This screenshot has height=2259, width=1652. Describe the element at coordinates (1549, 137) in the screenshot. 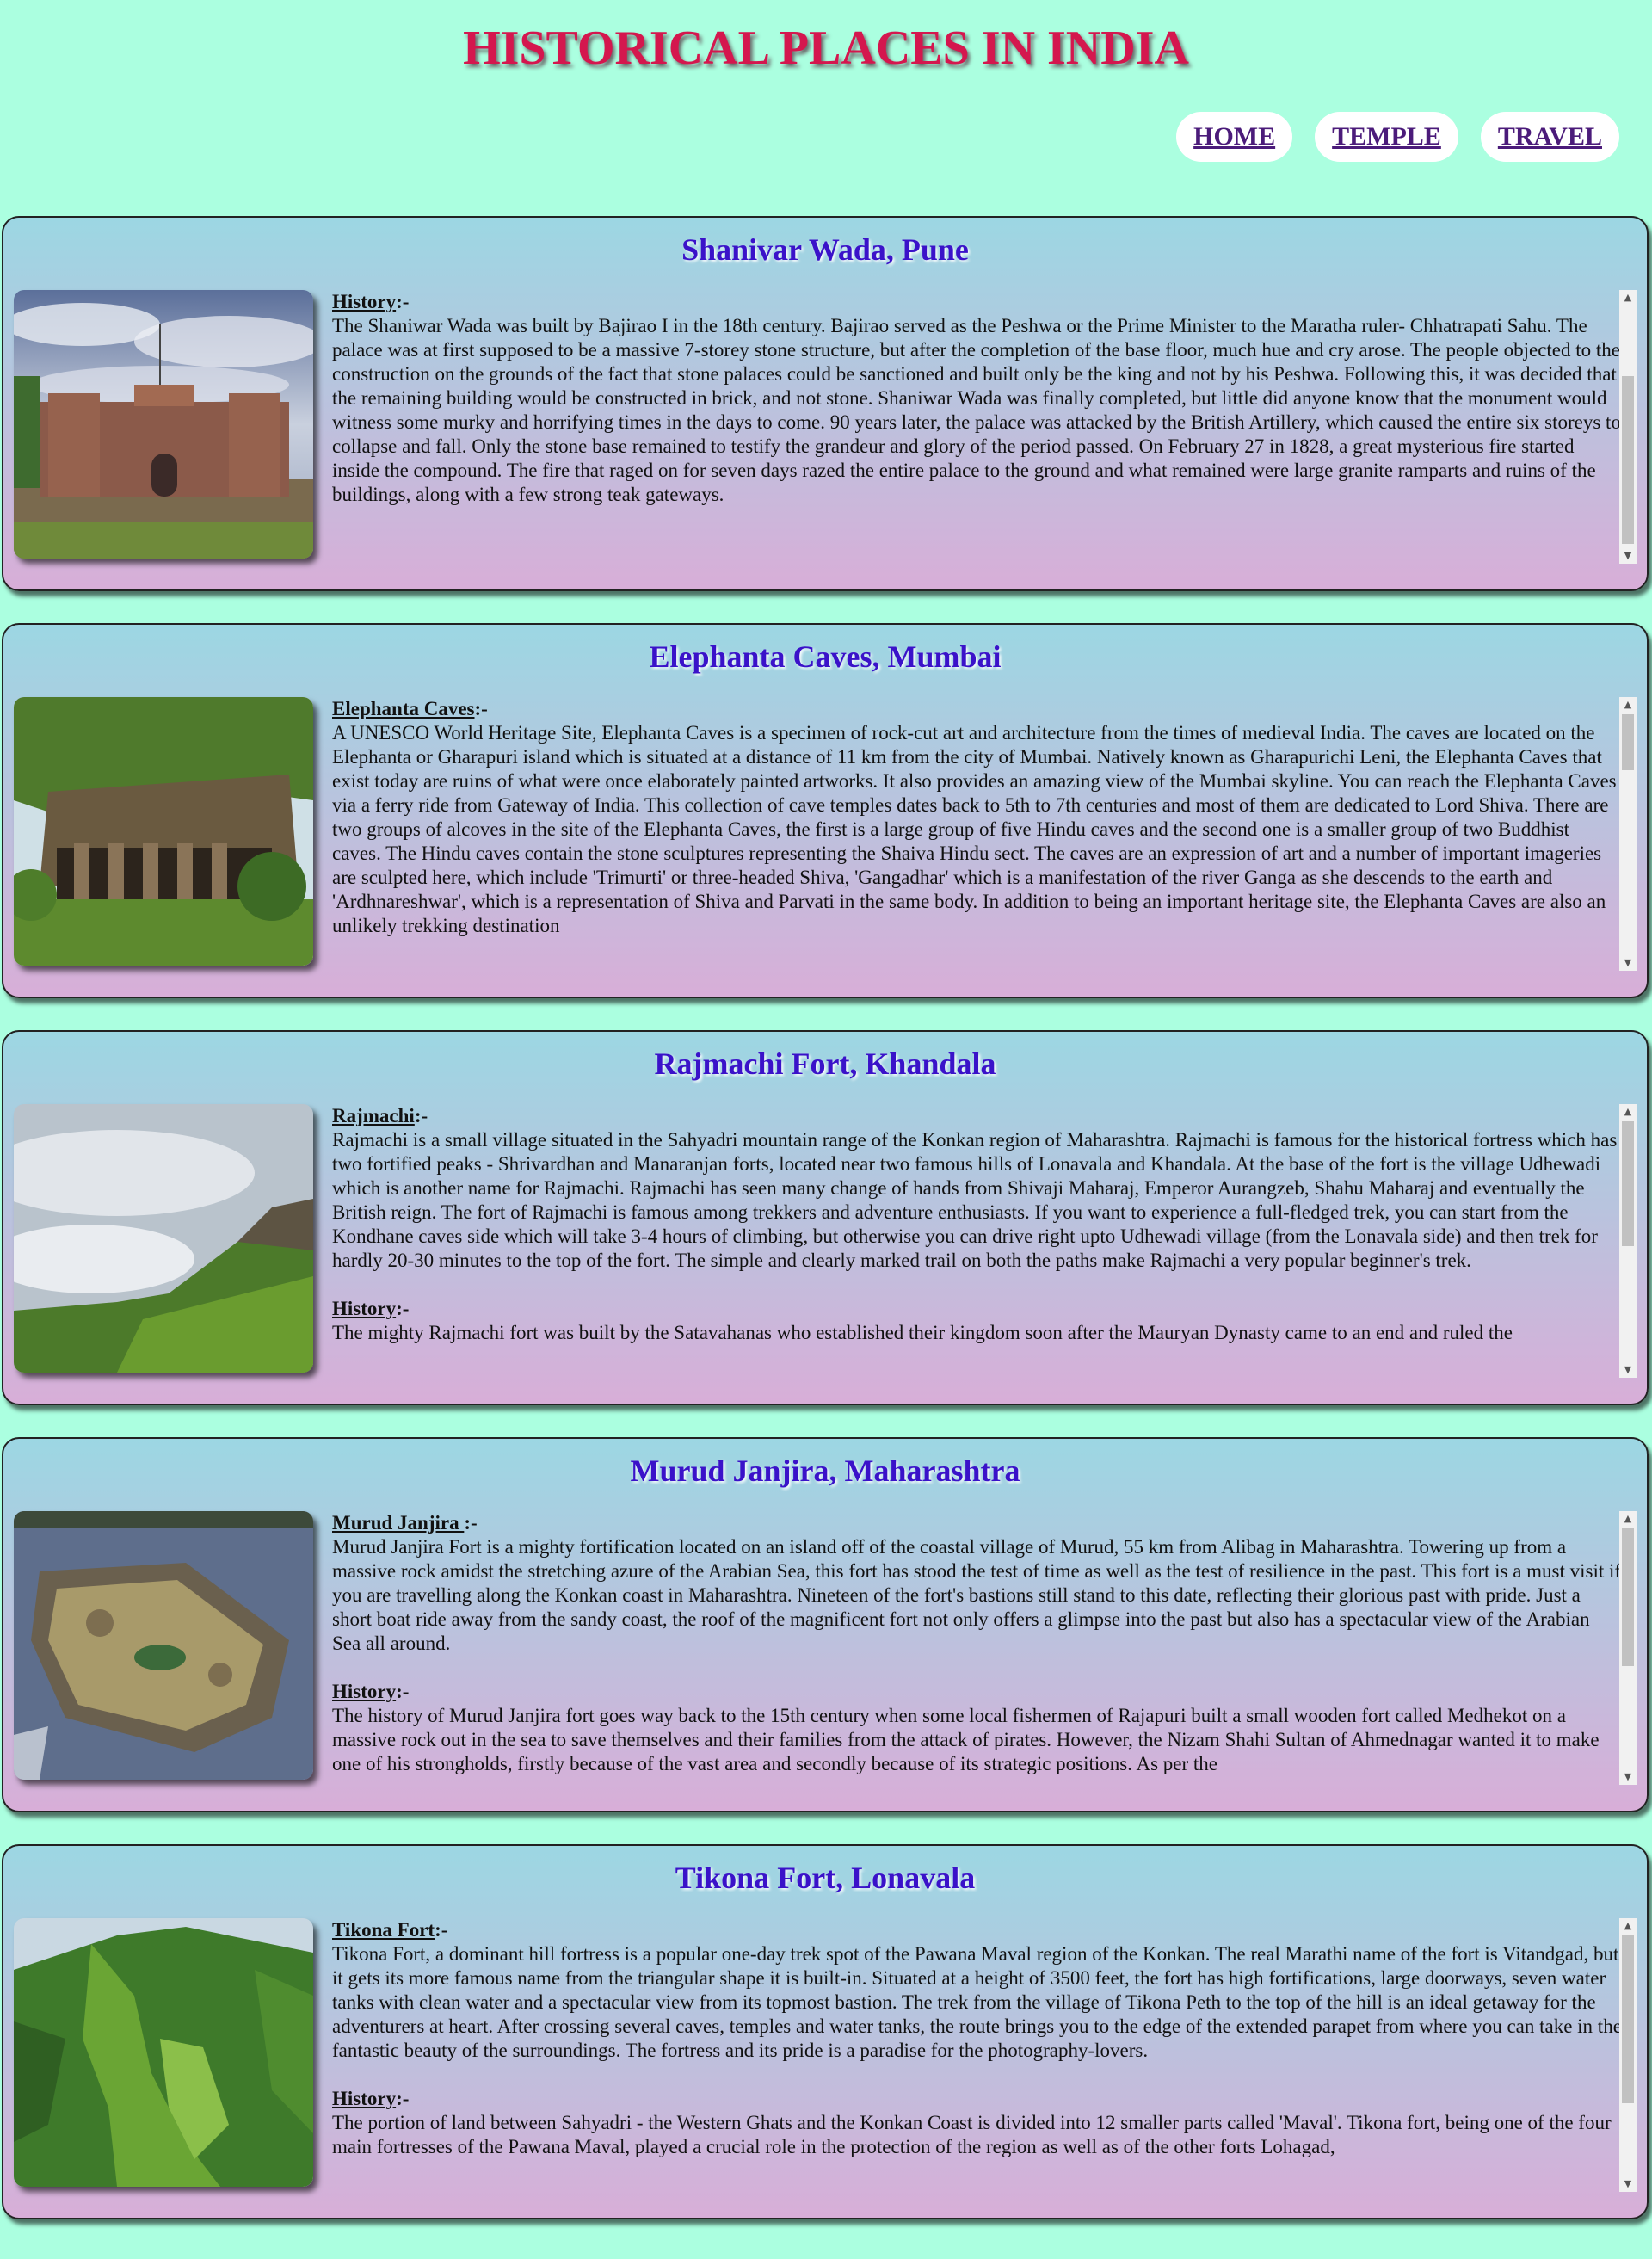

I see `nav-travel-link: TRAVEL` at that location.